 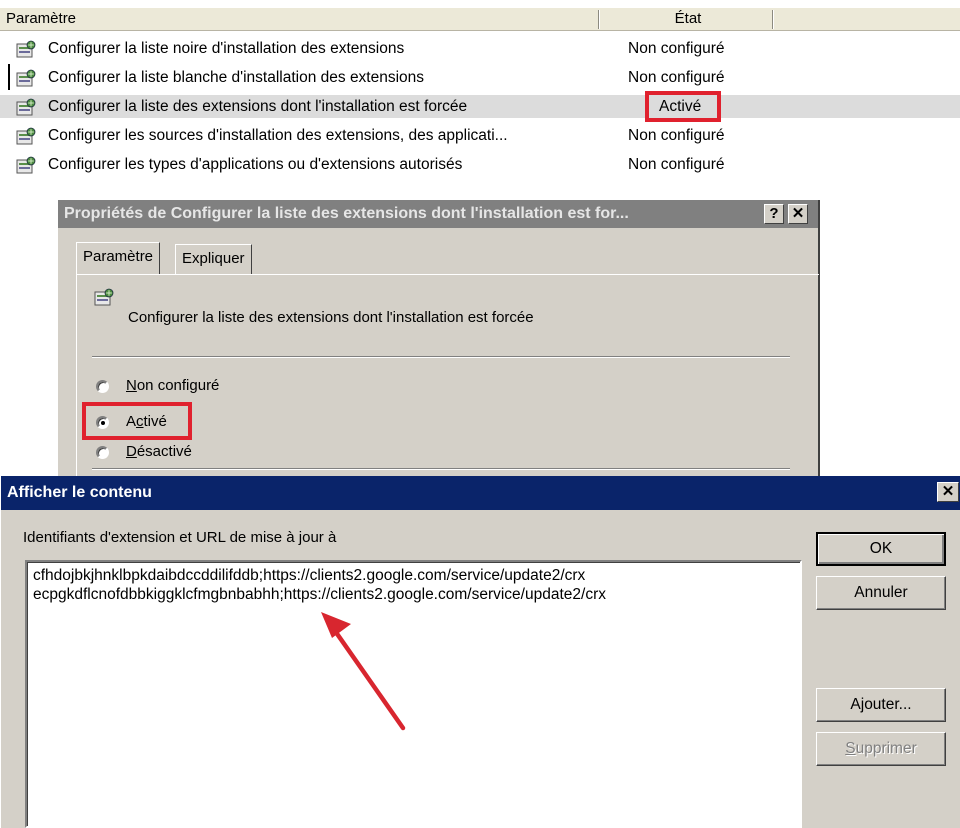 I want to click on radio-label: Désactivé, so click(x=159, y=451).